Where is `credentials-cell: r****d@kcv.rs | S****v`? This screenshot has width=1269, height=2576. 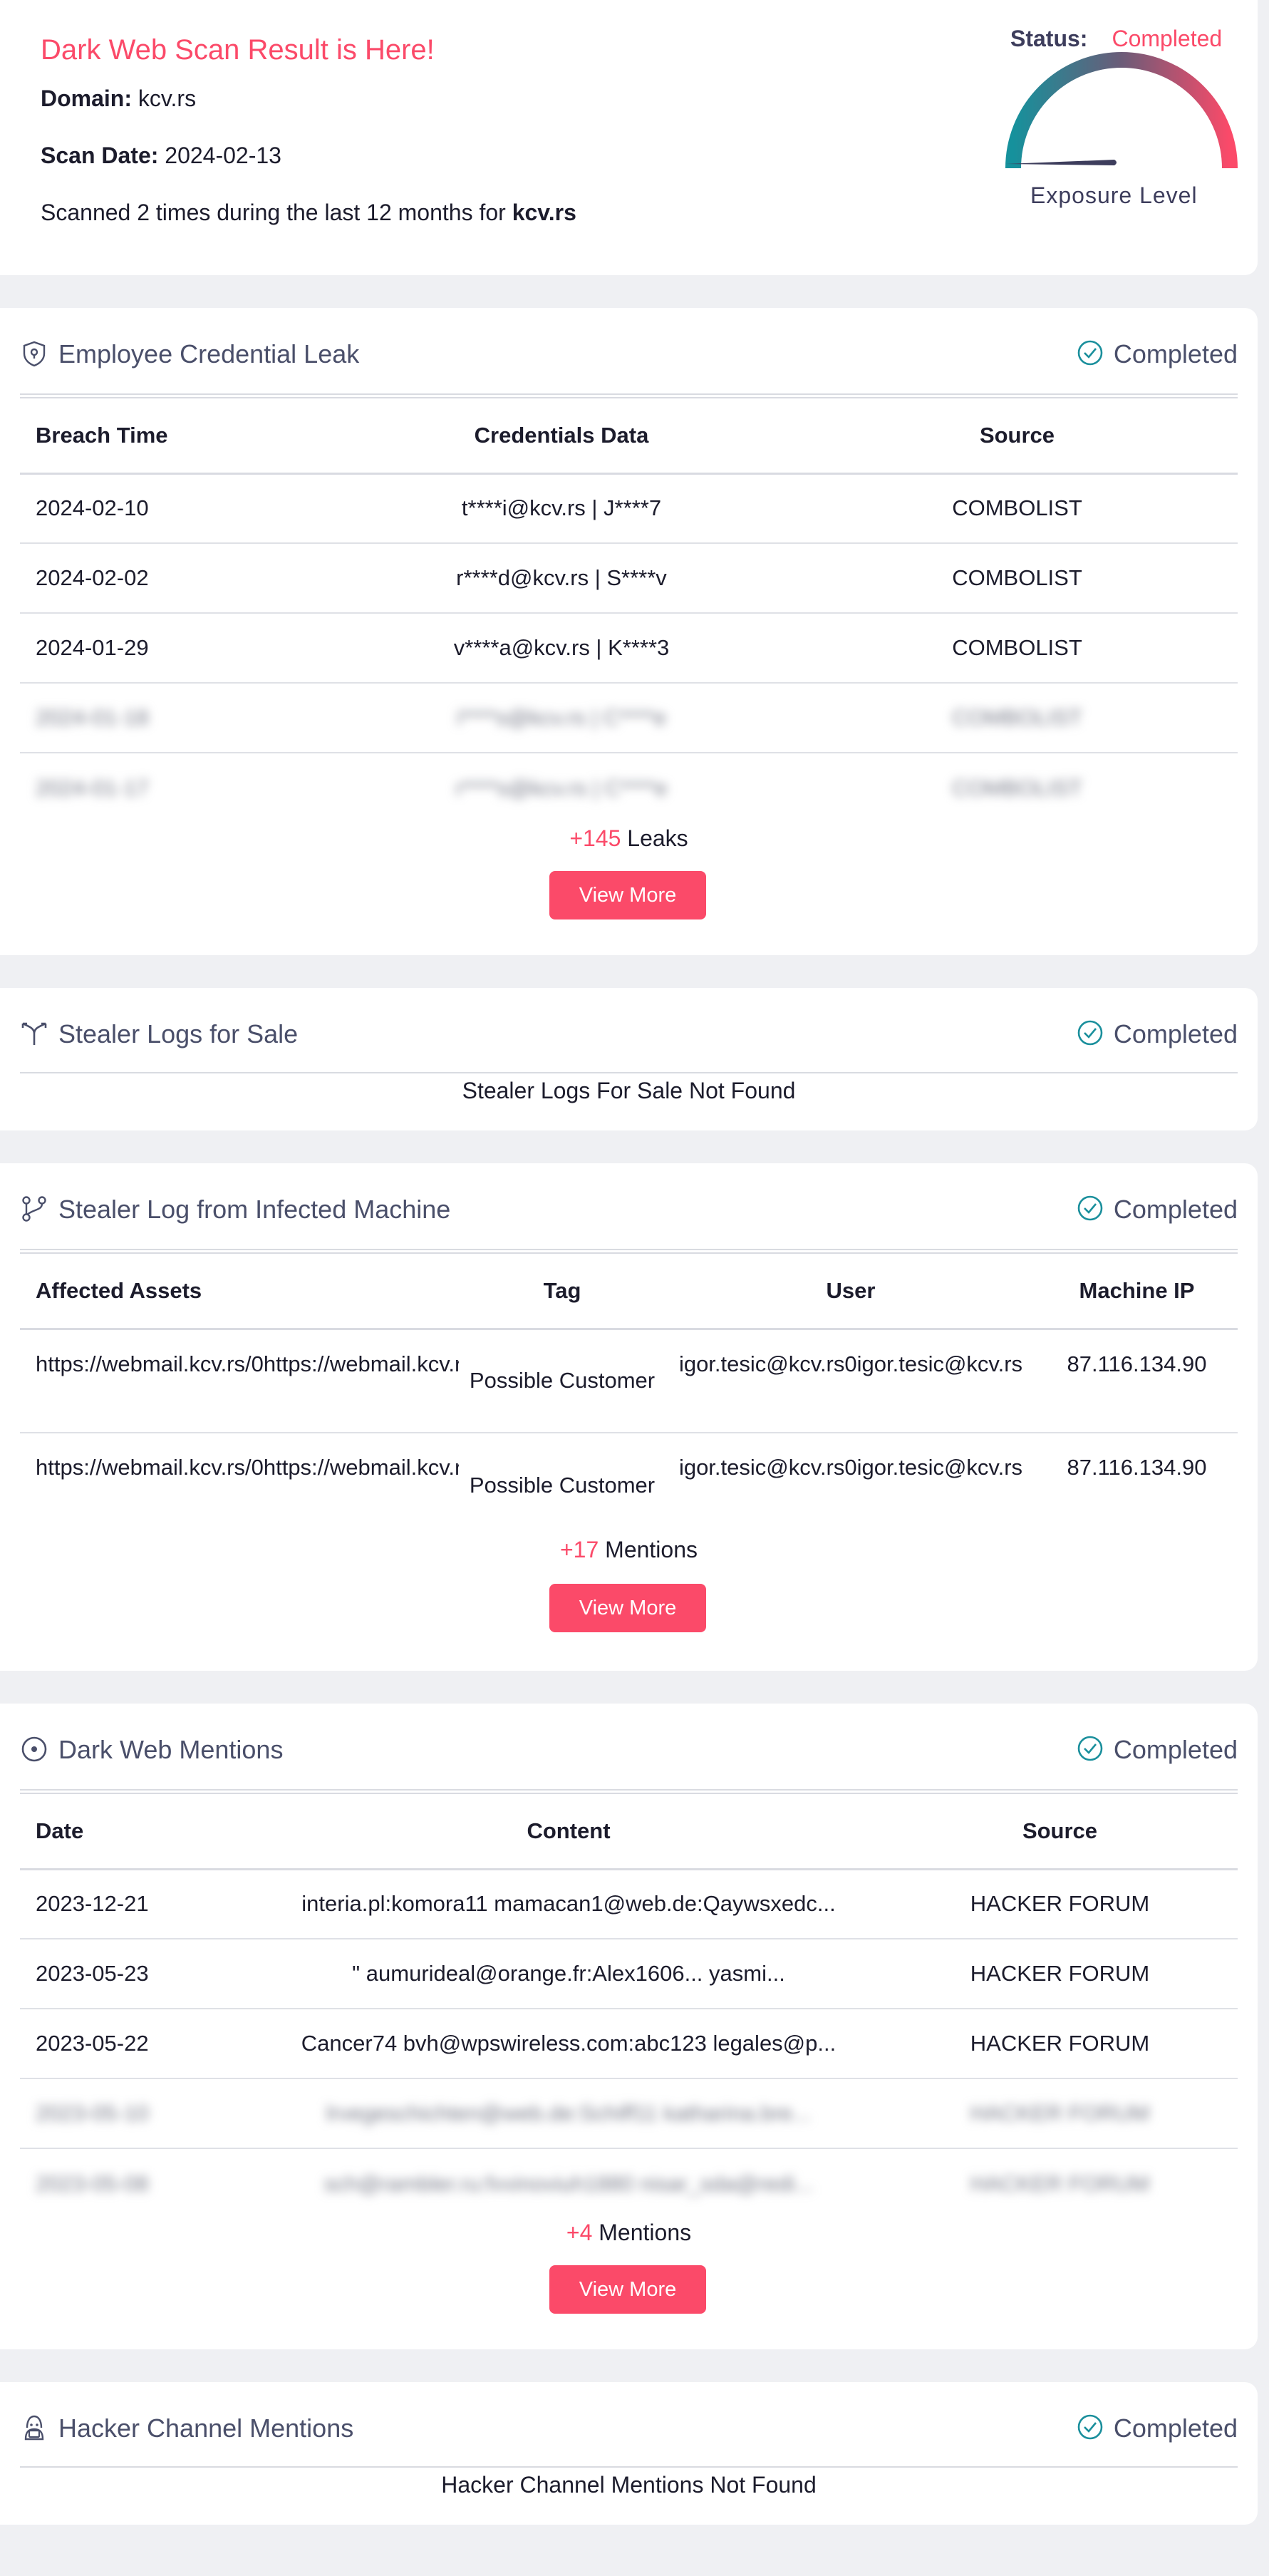
credentials-cell: r****d@kcv.rs | S****v is located at coordinates (561, 578).